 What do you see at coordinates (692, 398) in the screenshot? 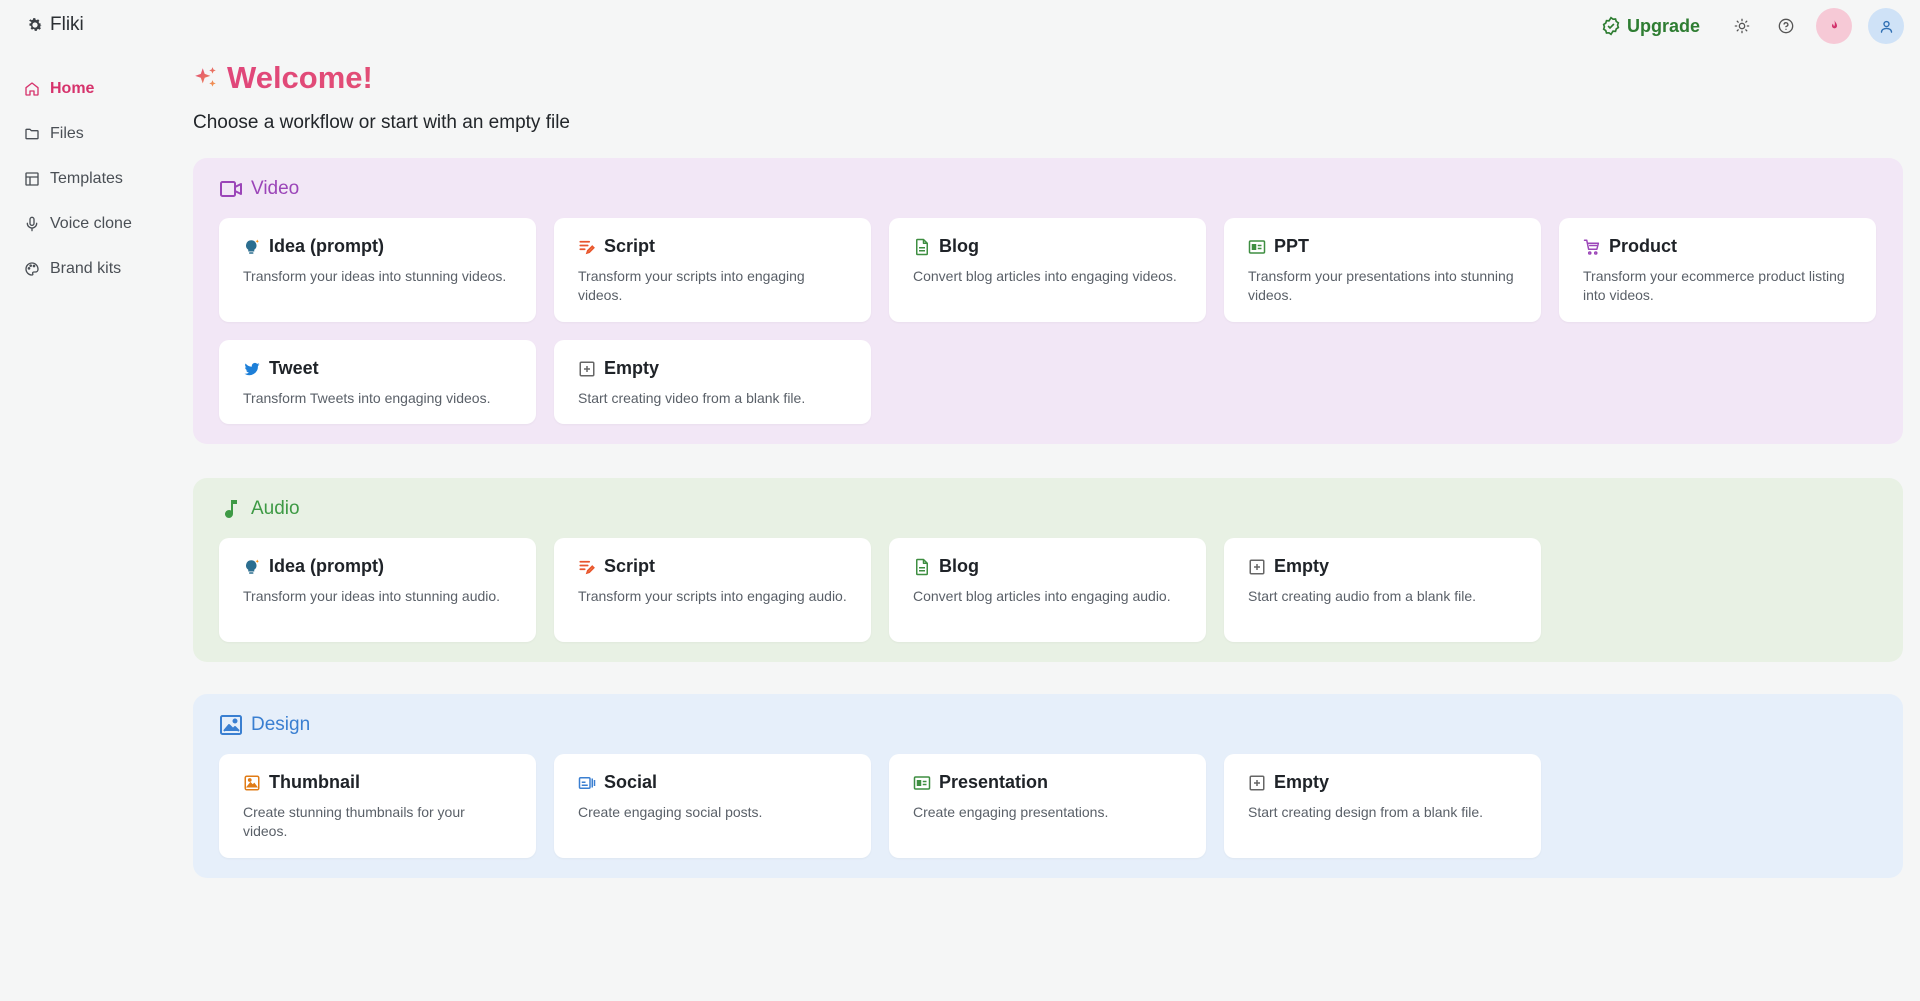
I see `card-description: Start creating video from a blank file.` at bounding box center [692, 398].